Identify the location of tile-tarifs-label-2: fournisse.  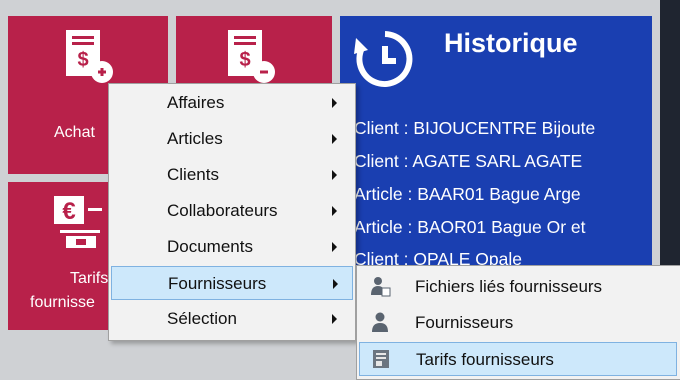
(62, 302).